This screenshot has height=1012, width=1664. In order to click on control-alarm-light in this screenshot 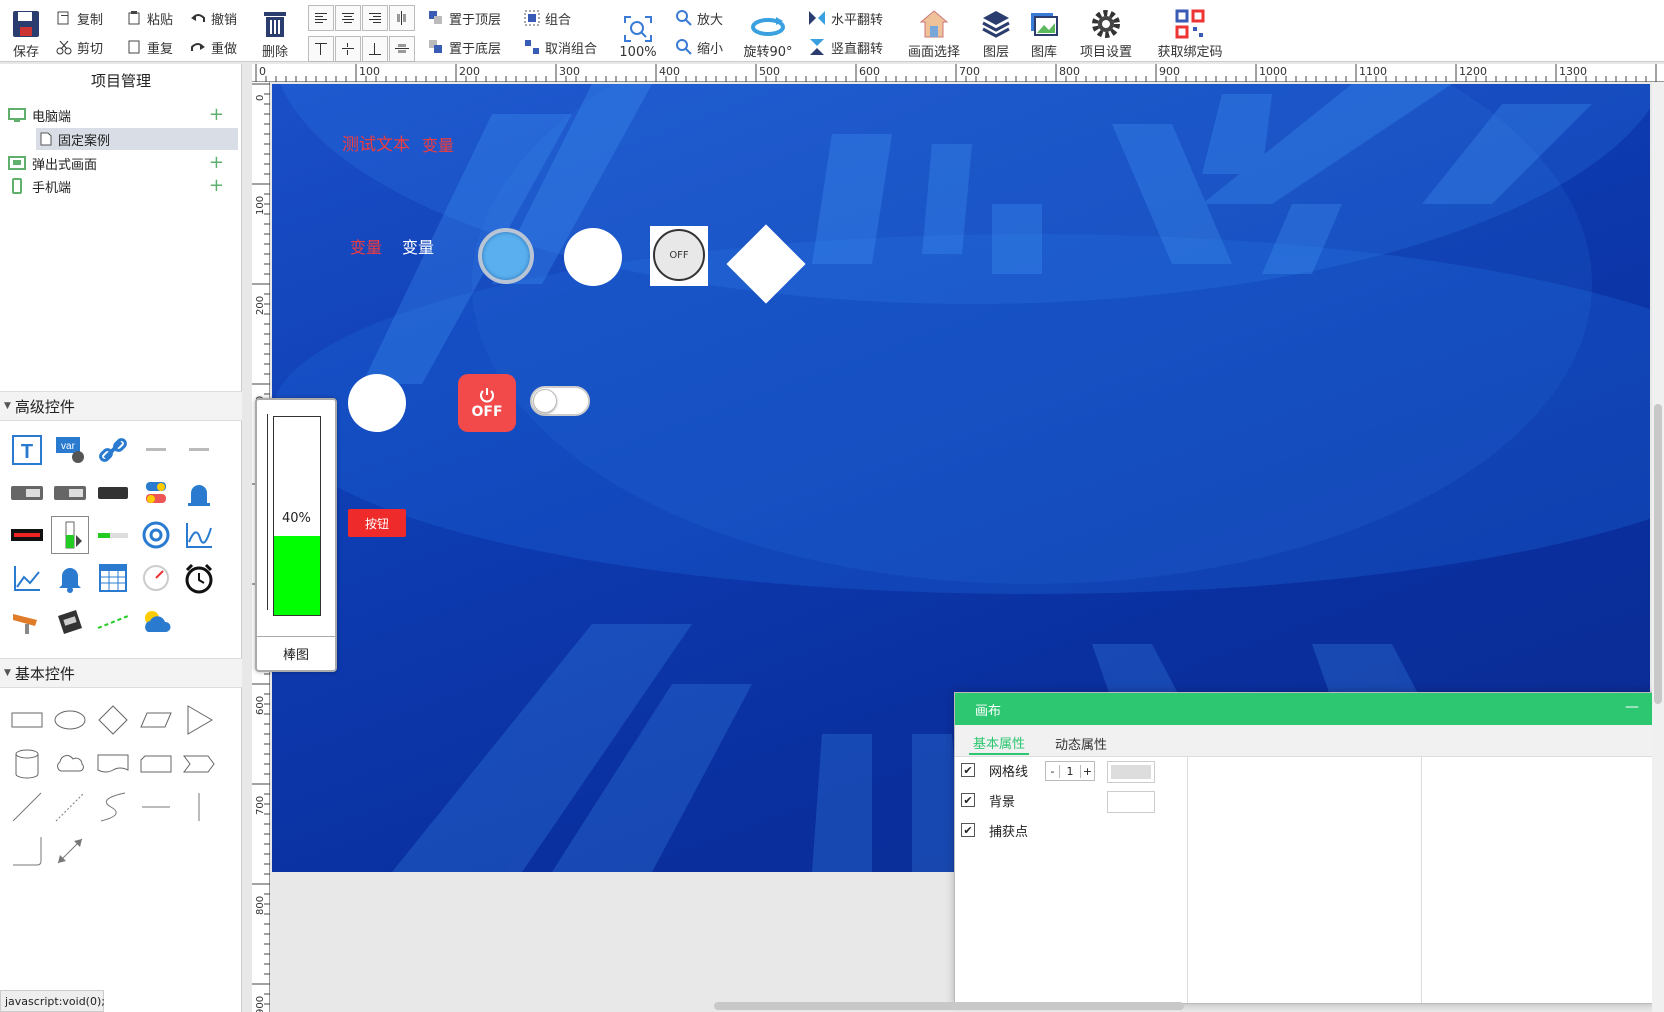, I will do `click(199, 493)`.